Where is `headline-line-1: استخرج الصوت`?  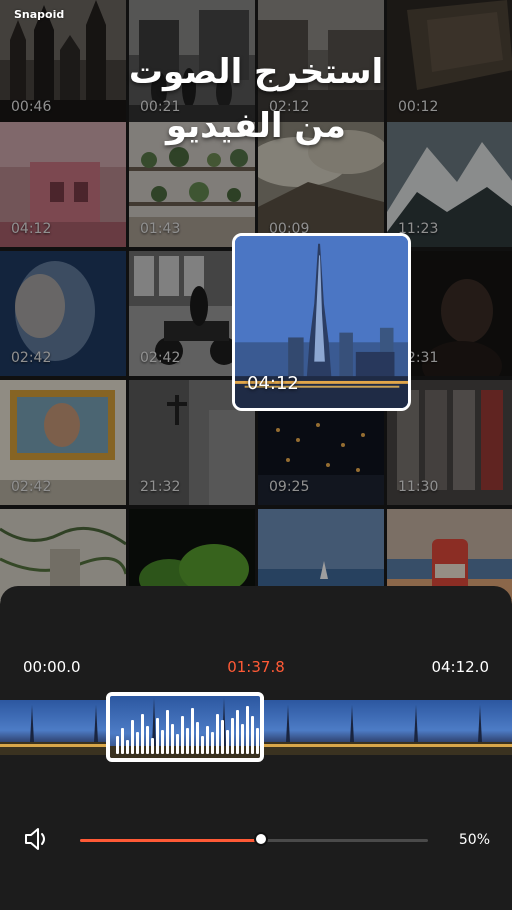 headline-line-1: استخرج الصوت is located at coordinates (256, 72).